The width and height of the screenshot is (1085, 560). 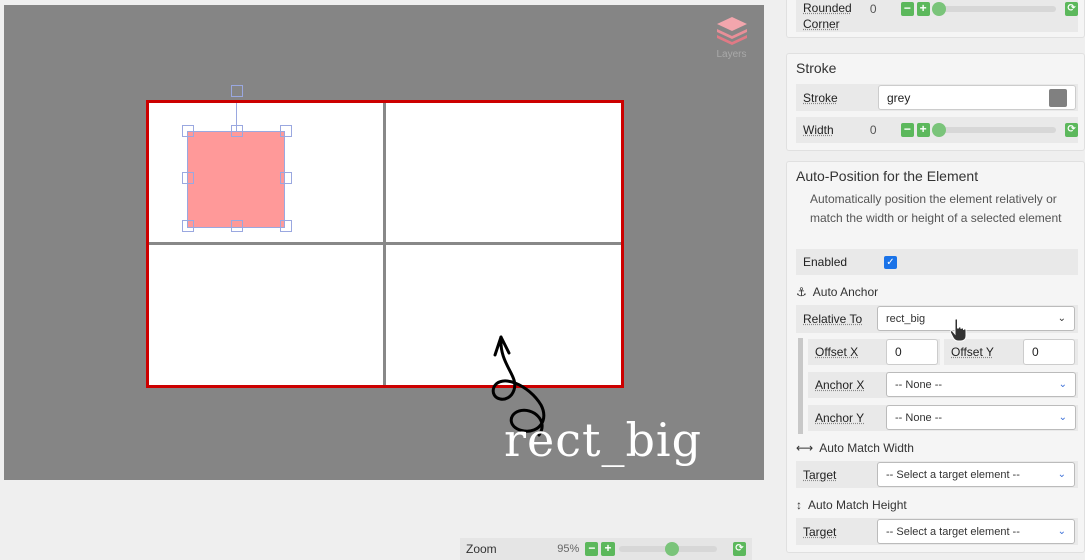 I want to click on offset-y-label: Offset Y, so click(x=972, y=352).